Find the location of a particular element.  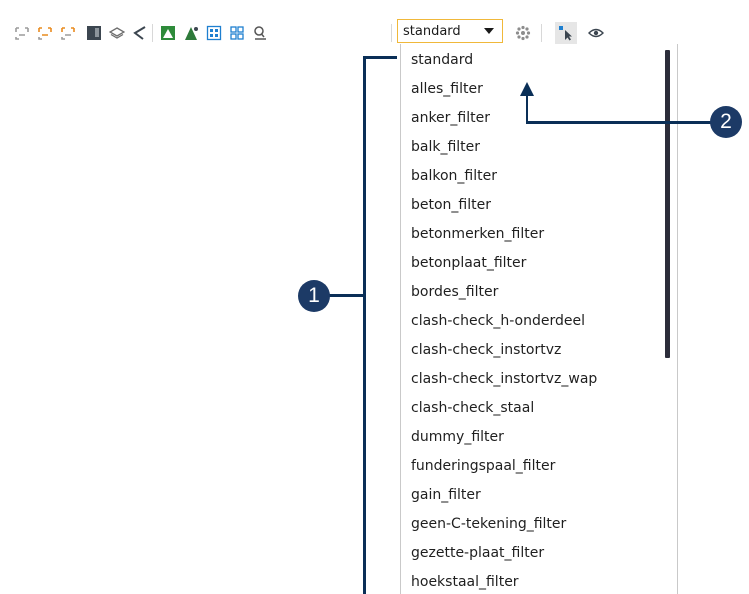

list-item: beton_filter is located at coordinates (451, 205).